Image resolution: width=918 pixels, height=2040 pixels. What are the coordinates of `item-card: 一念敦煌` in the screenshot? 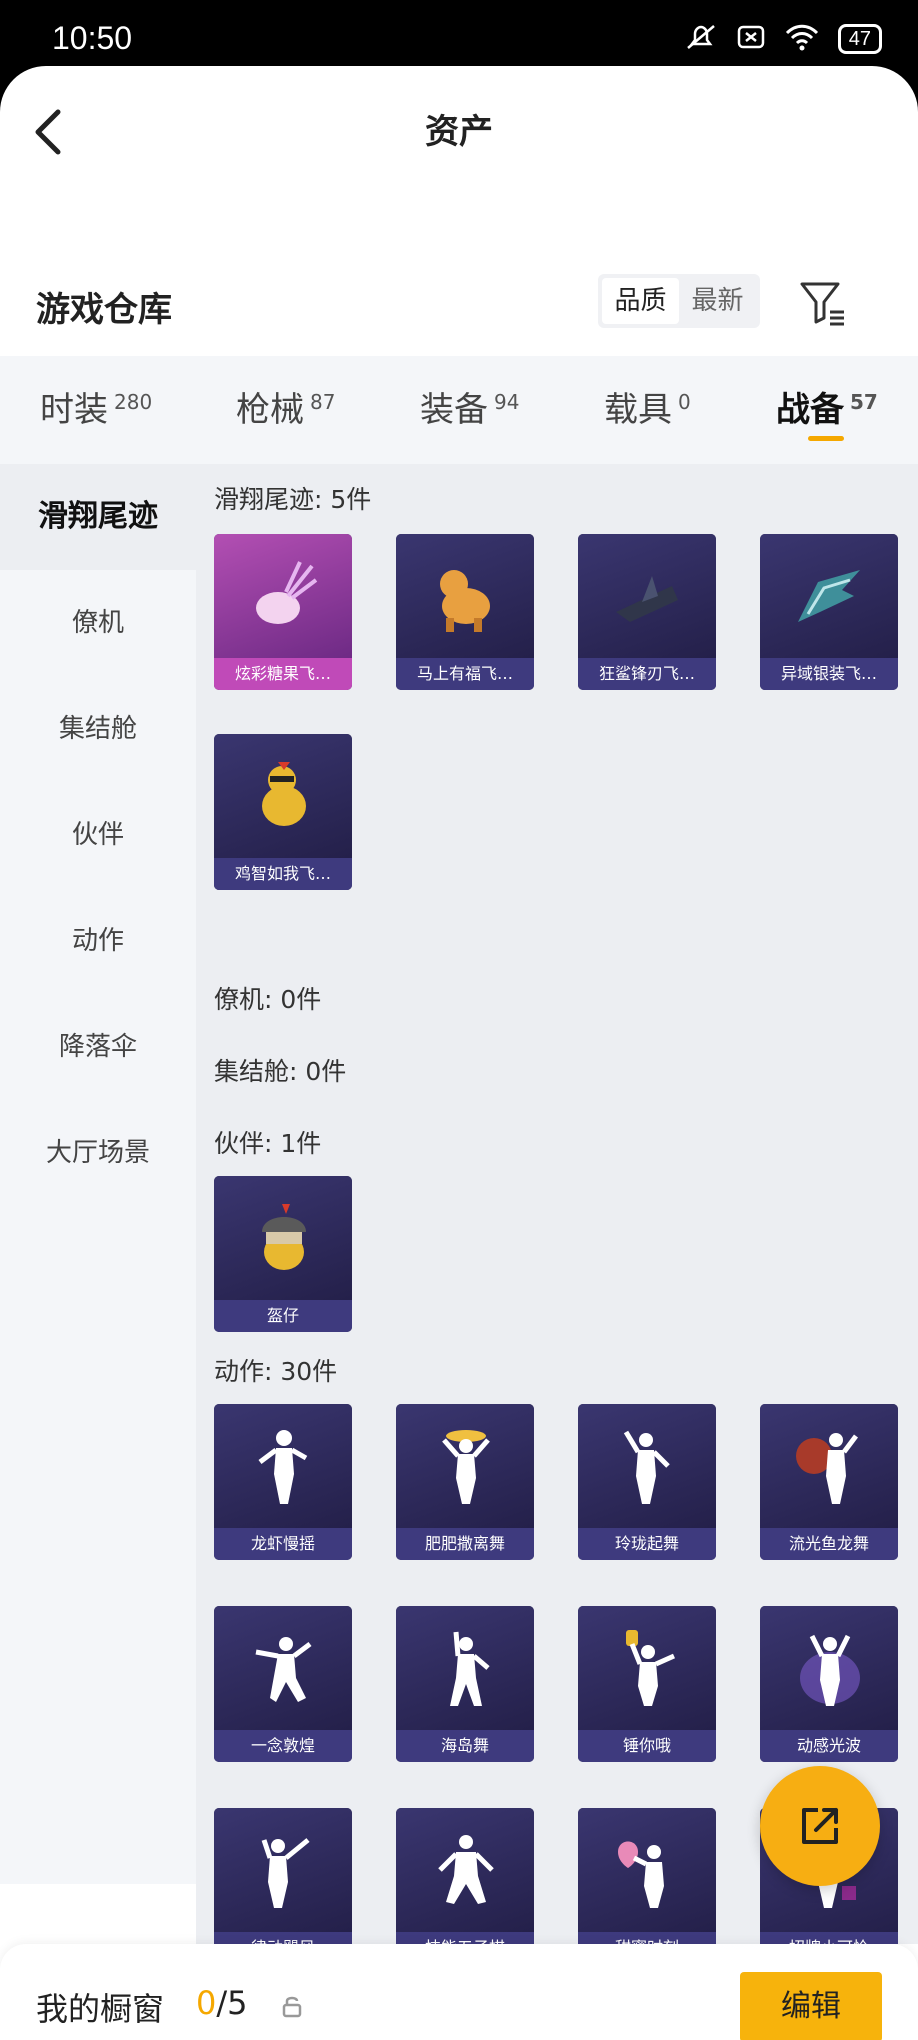 It's located at (283, 1684).